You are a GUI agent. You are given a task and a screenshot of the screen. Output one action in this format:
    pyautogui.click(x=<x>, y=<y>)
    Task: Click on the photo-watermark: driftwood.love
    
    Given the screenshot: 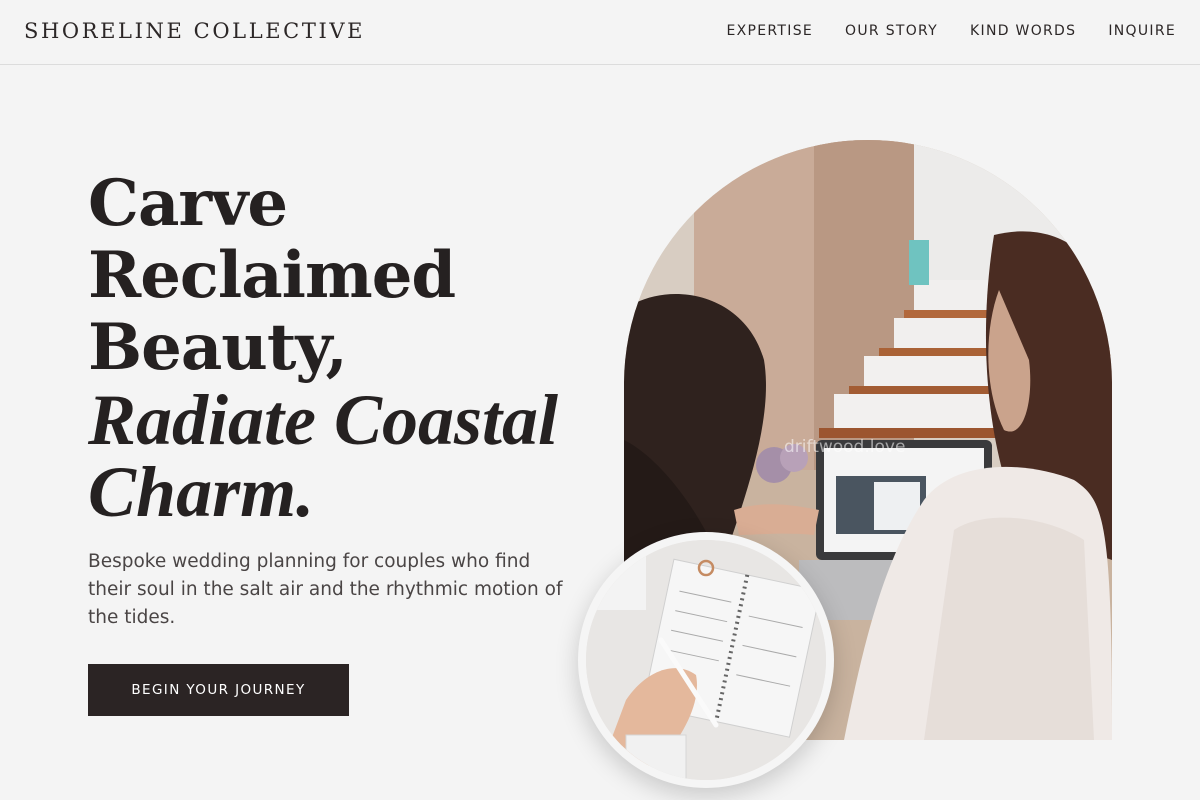 What is the action you would take?
    pyautogui.click(x=844, y=447)
    